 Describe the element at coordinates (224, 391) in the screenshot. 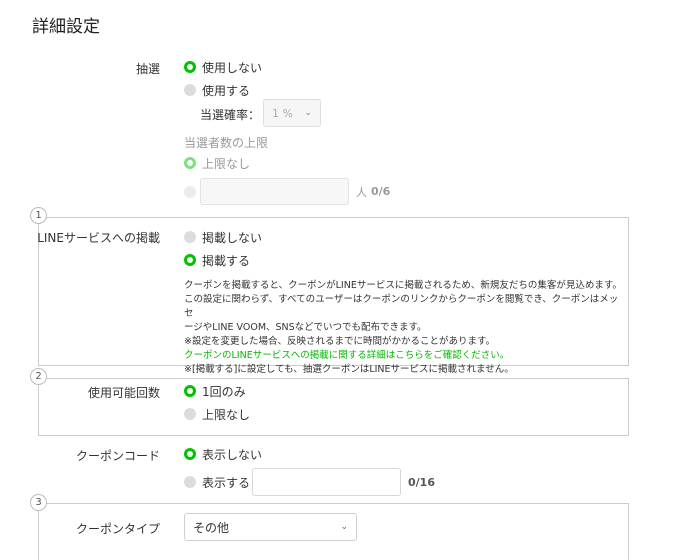

I see `usage-once-text: 1回のみ` at that location.